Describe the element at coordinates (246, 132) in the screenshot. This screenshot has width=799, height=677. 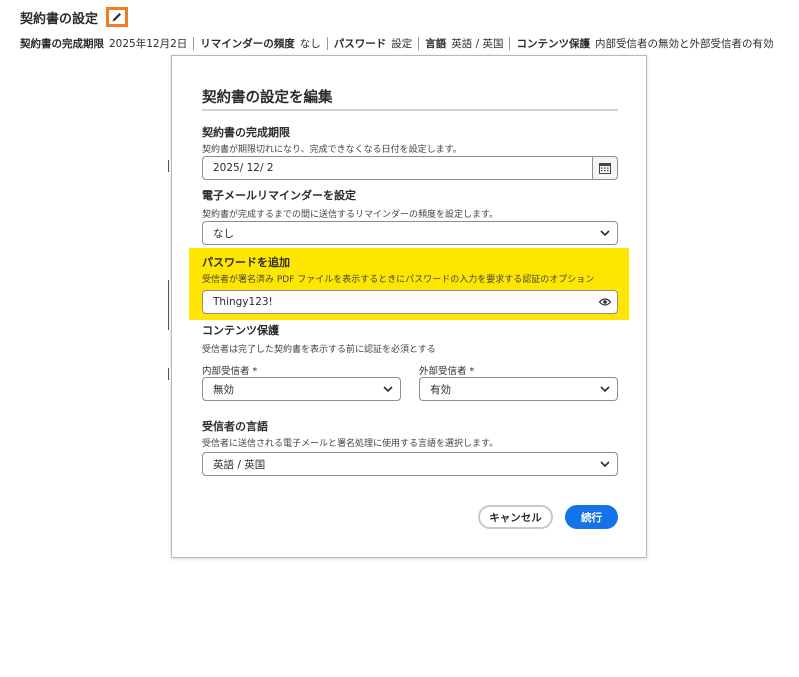
I see `deadline-label: 契約書の完成期限` at that location.